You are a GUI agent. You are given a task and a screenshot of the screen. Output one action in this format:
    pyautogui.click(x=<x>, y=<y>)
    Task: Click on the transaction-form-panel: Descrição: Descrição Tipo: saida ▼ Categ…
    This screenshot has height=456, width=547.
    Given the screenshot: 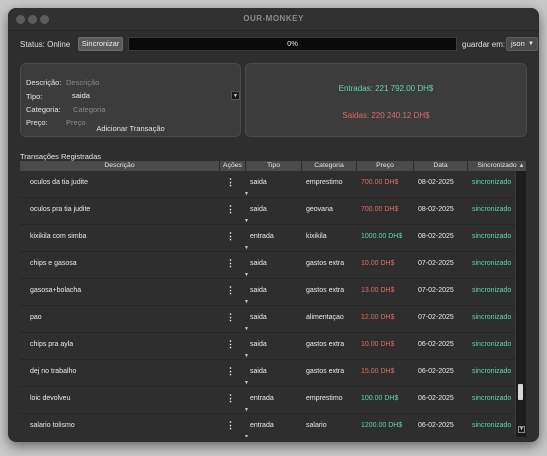 What is the action you would take?
    pyautogui.click(x=130, y=100)
    